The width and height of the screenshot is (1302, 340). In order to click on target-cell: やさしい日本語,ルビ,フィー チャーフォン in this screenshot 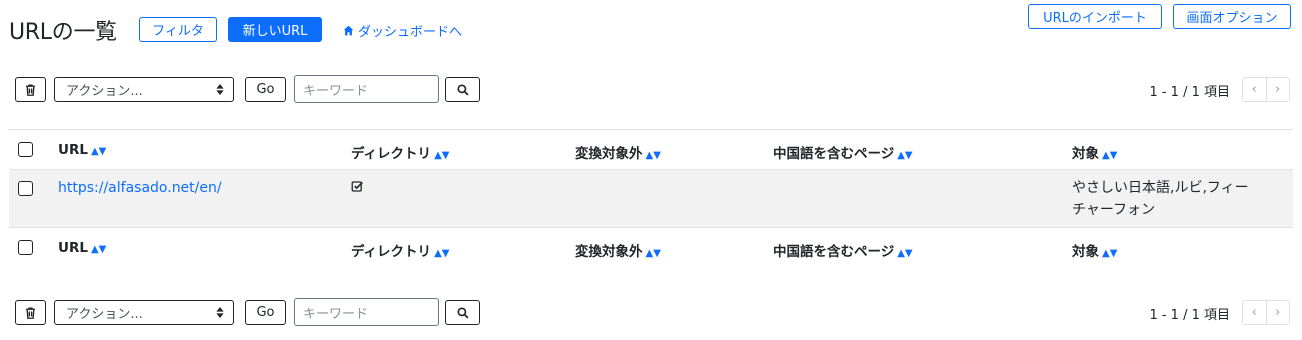, I will do `click(1160, 199)`.